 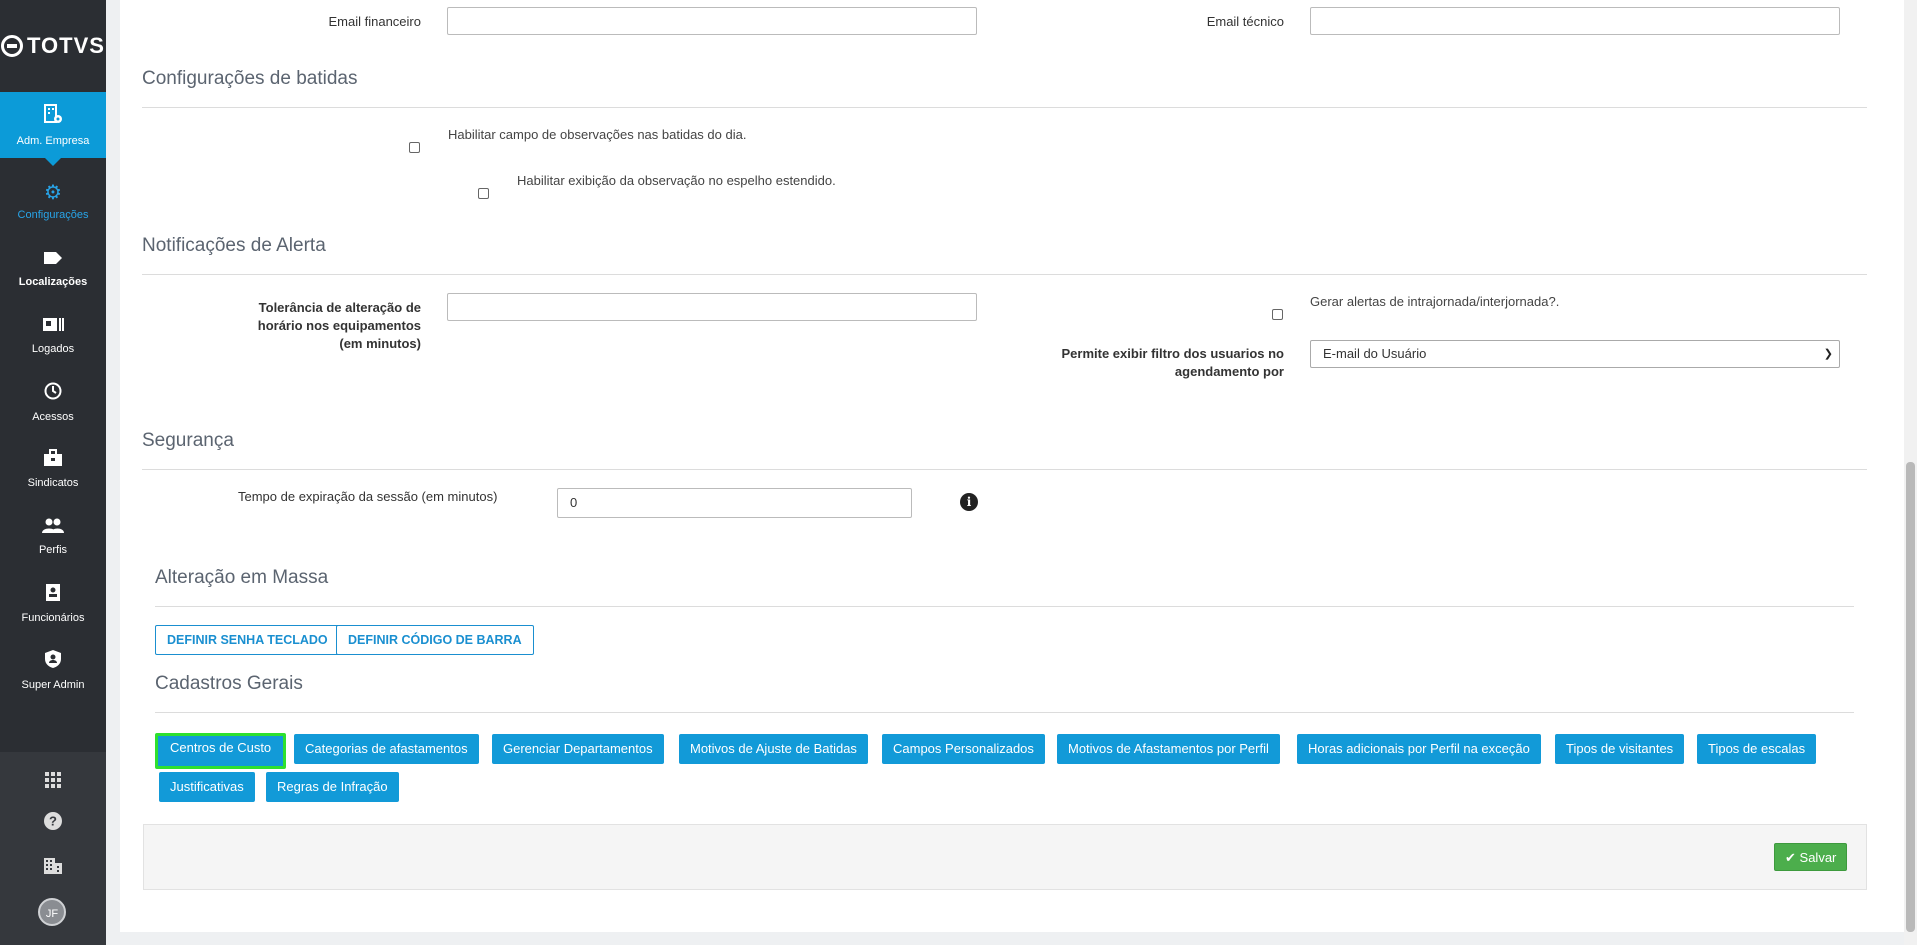 What do you see at coordinates (53, 869) in the screenshot?
I see `company-icon` at bounding box center [53, 869].